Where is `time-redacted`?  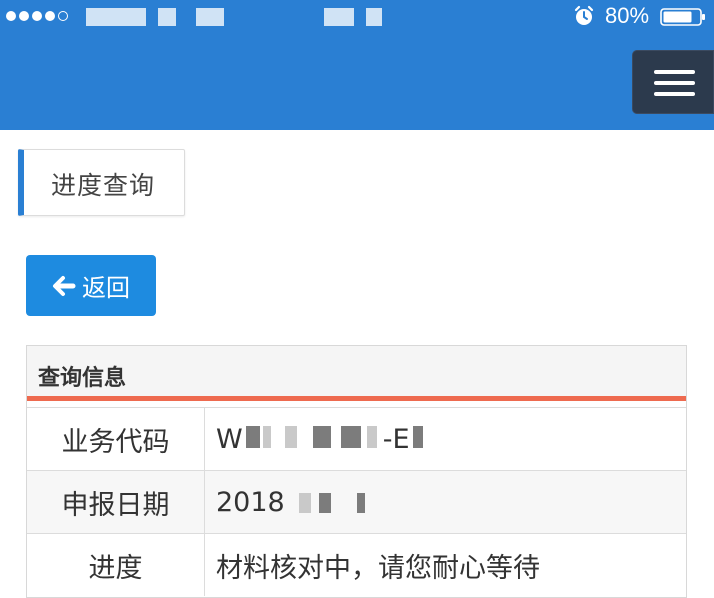
time-redacted is located at coordinates (339, 17).